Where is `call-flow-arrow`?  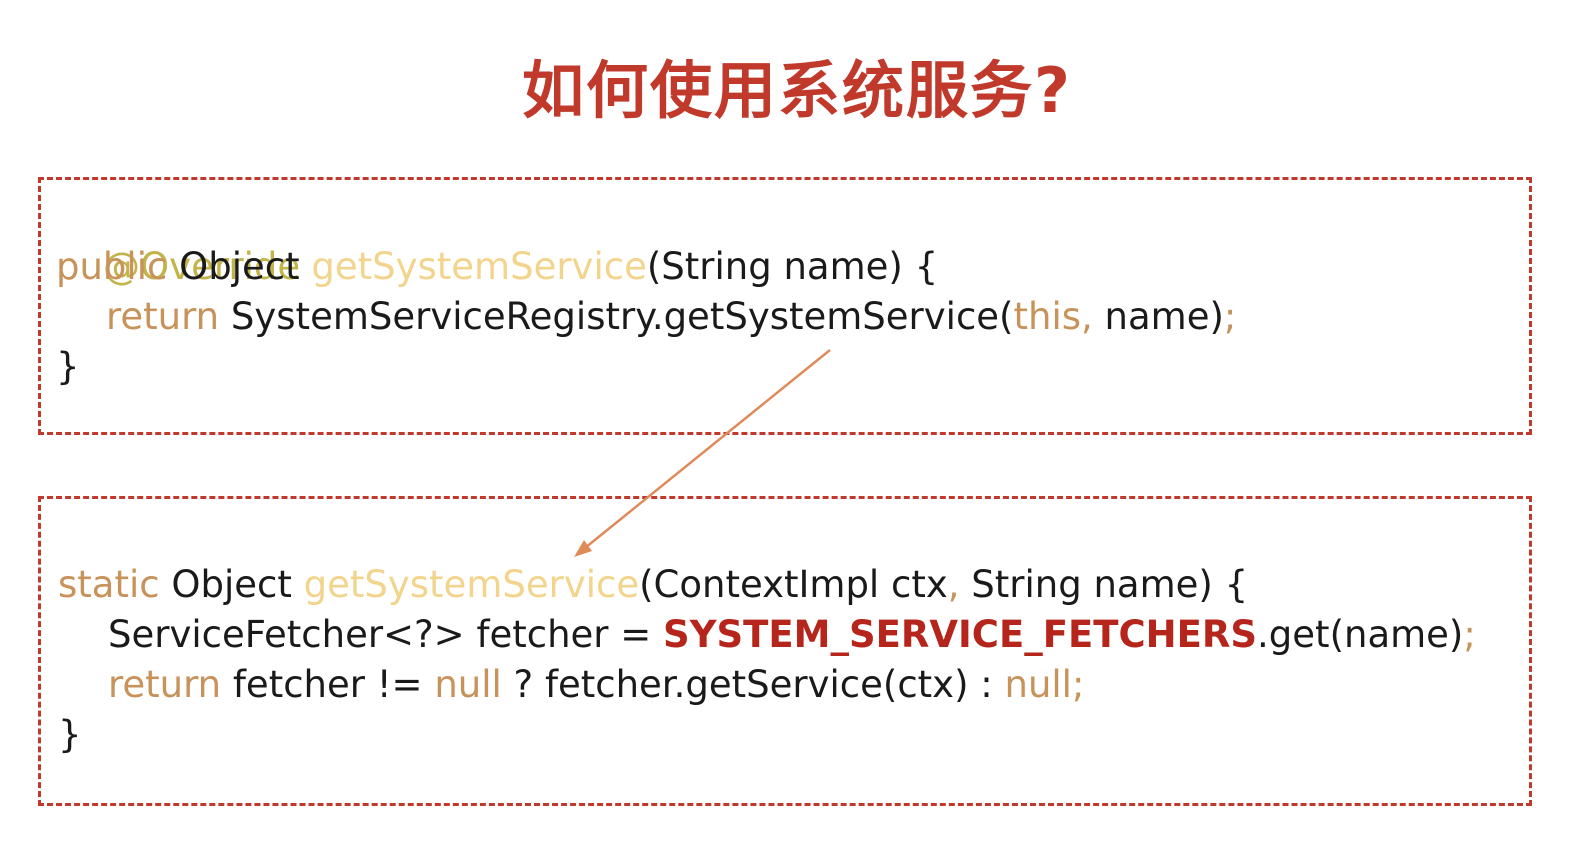 call-flow-arrow is located at coordinates (702, 453).